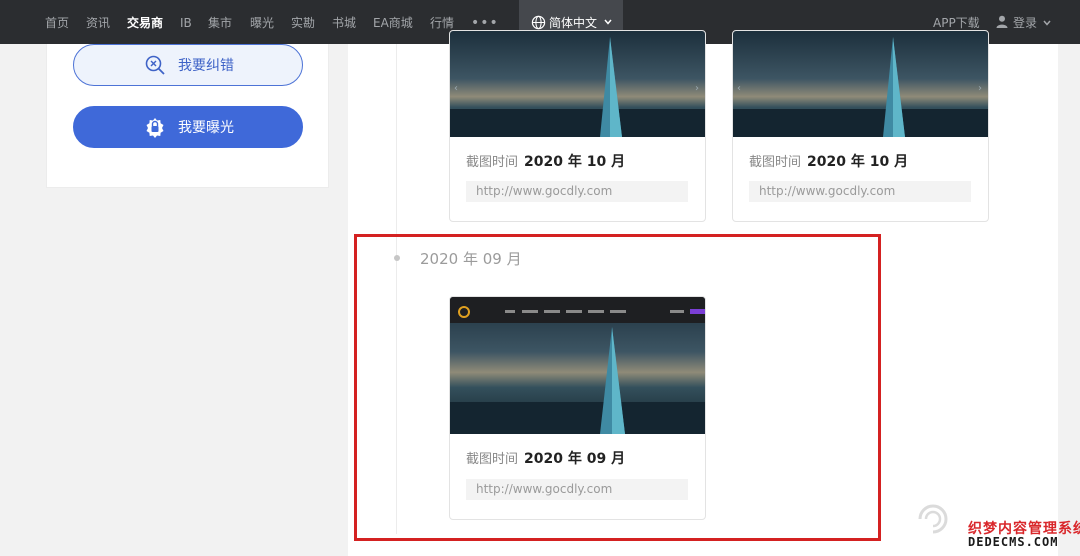 The image size is (1080, 556). Describe the element at coordinates (262, 22) in the screenshot. I see `nav-item-exposure: 曝光` at that location.